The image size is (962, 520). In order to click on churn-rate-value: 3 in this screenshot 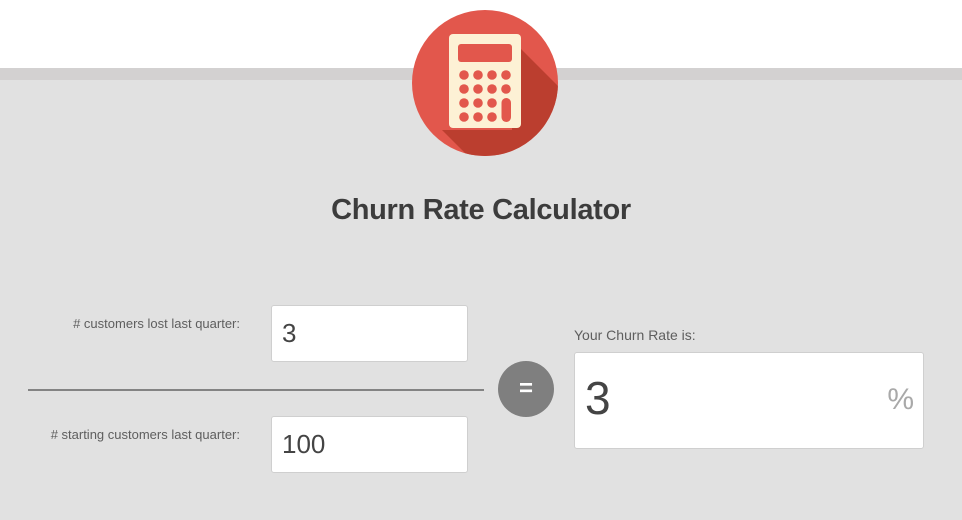, I will do `click(598, 398)`.